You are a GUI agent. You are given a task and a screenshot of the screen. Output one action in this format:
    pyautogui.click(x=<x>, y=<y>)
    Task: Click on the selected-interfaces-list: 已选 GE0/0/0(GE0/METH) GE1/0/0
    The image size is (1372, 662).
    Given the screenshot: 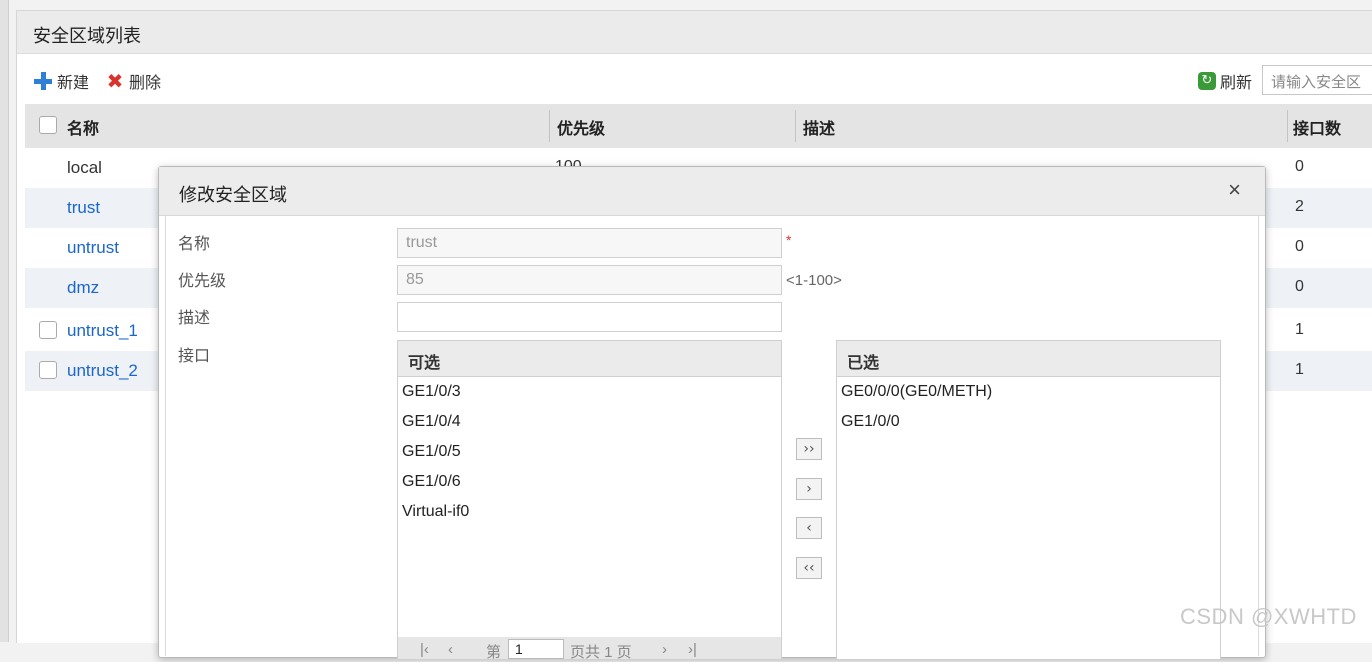 What is the action you would take?
    pyautogui.click(x=1028, y=500)
    